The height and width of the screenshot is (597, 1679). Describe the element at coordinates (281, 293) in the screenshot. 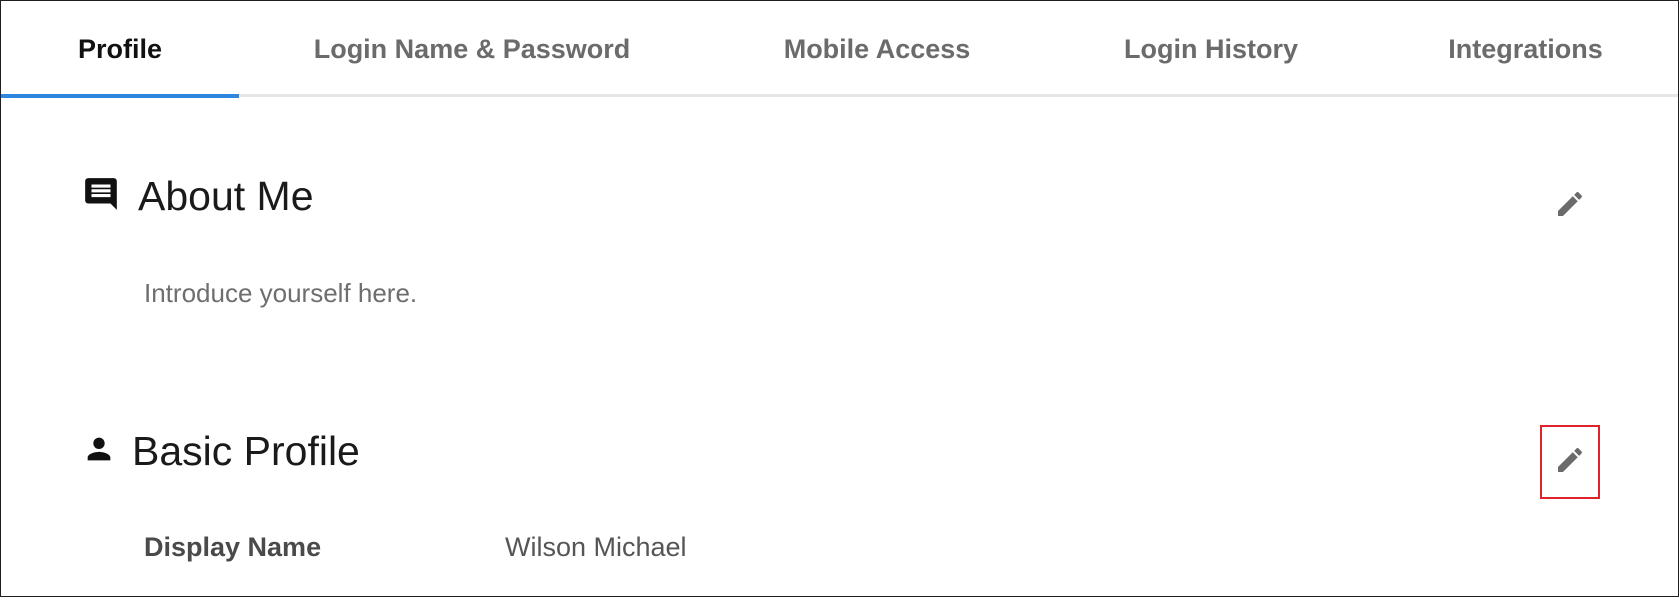

I see `about-me-placeholder: Introduce yourself here.` at that location.